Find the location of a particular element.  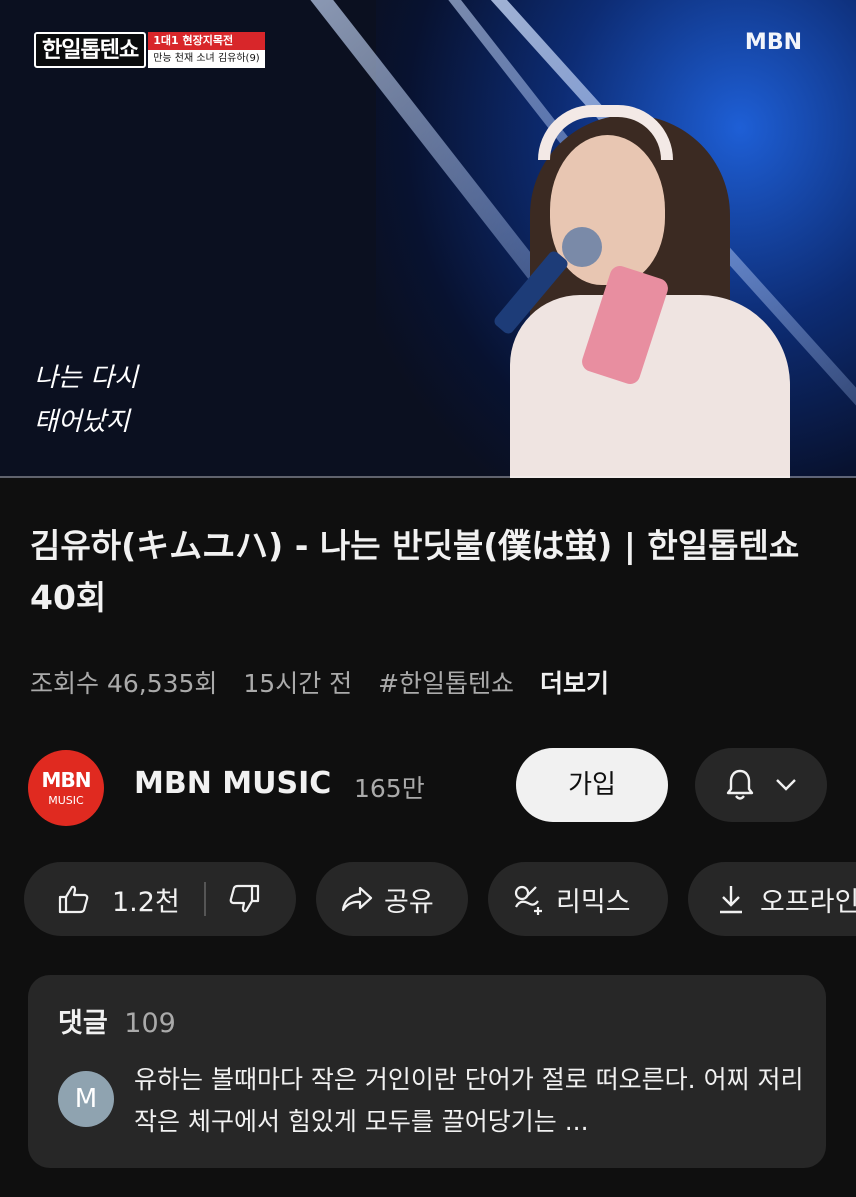

chevron-down-icon is located at coordinates (786, 785).